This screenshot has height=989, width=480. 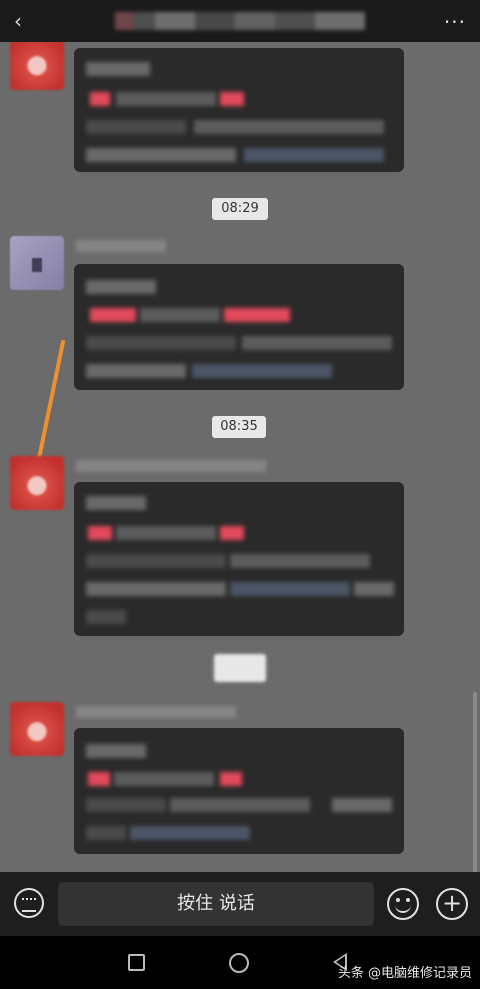 I want to click on chat-title-redacted, so click(x=240, y=21).